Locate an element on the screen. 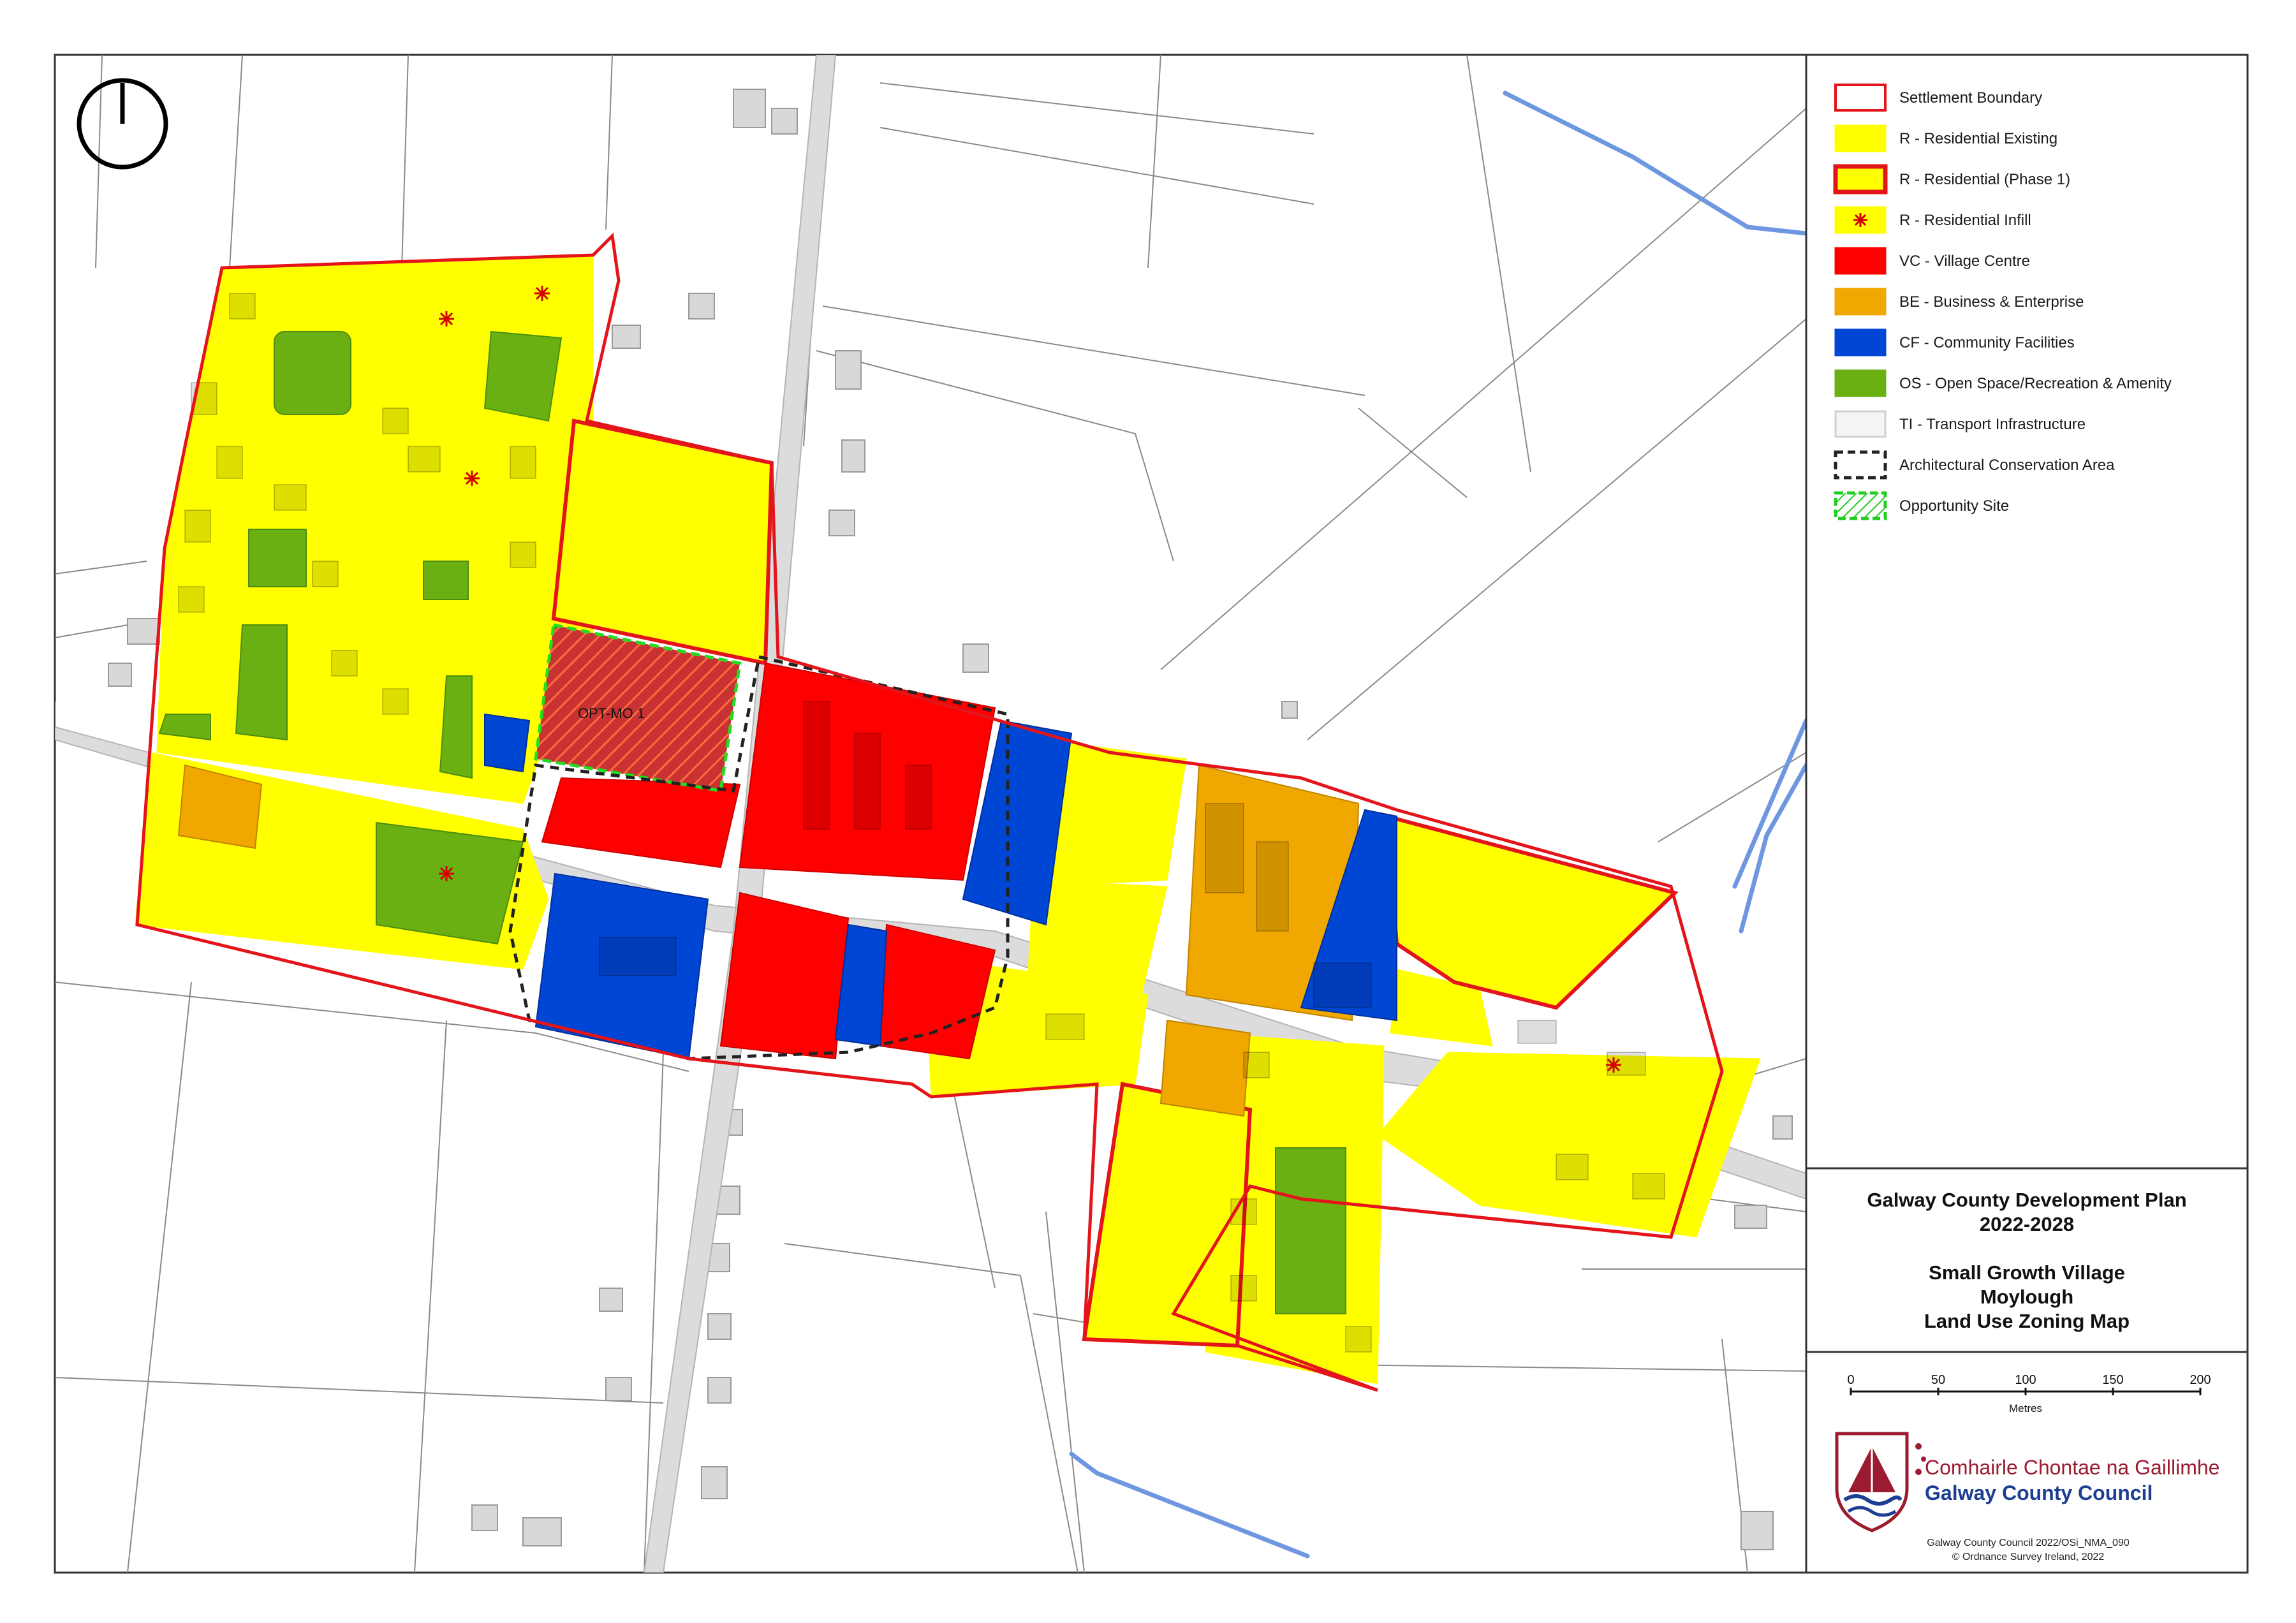 The height and width of the screenshot is (1623, 2296). legend-label: BE - Business & Enterprise is located at coordinates (1991, 302).